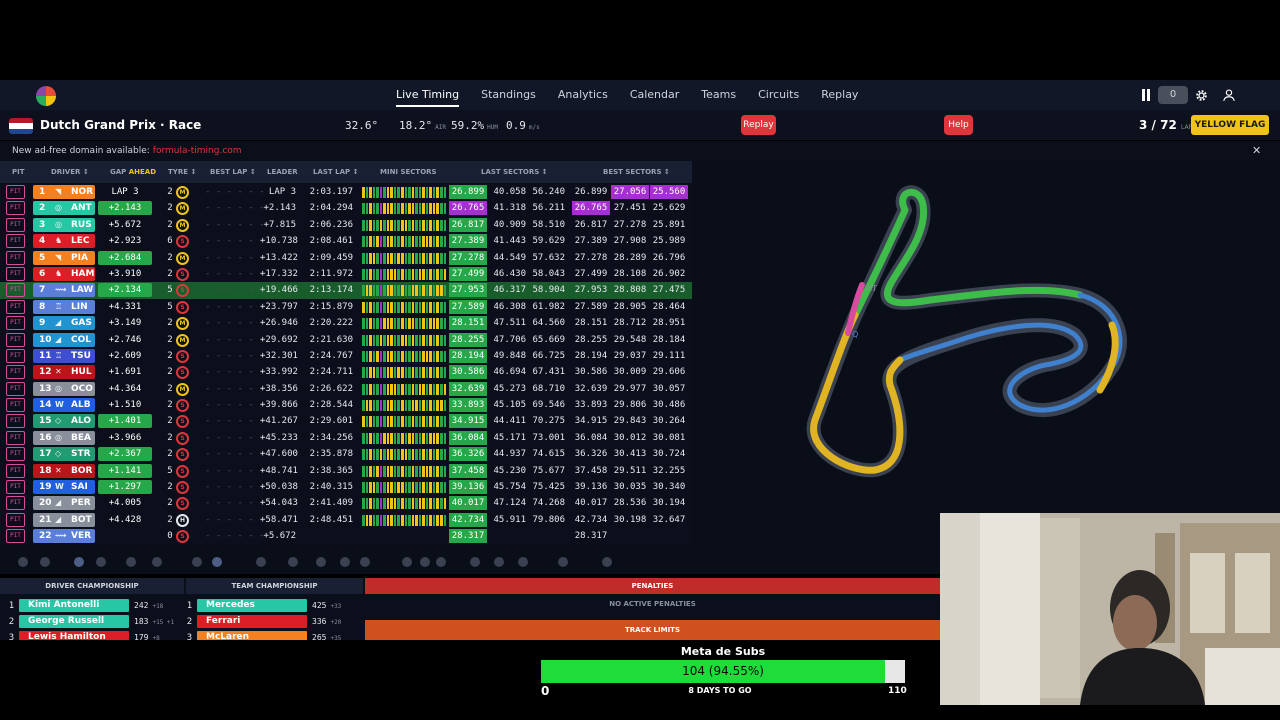 The width and height of the screenshot is (1280, 720). What do you see at coordinates (591, 372) in the screenshot?
I see `best-sector-1: 30.586` at bounding box center [591, 372].